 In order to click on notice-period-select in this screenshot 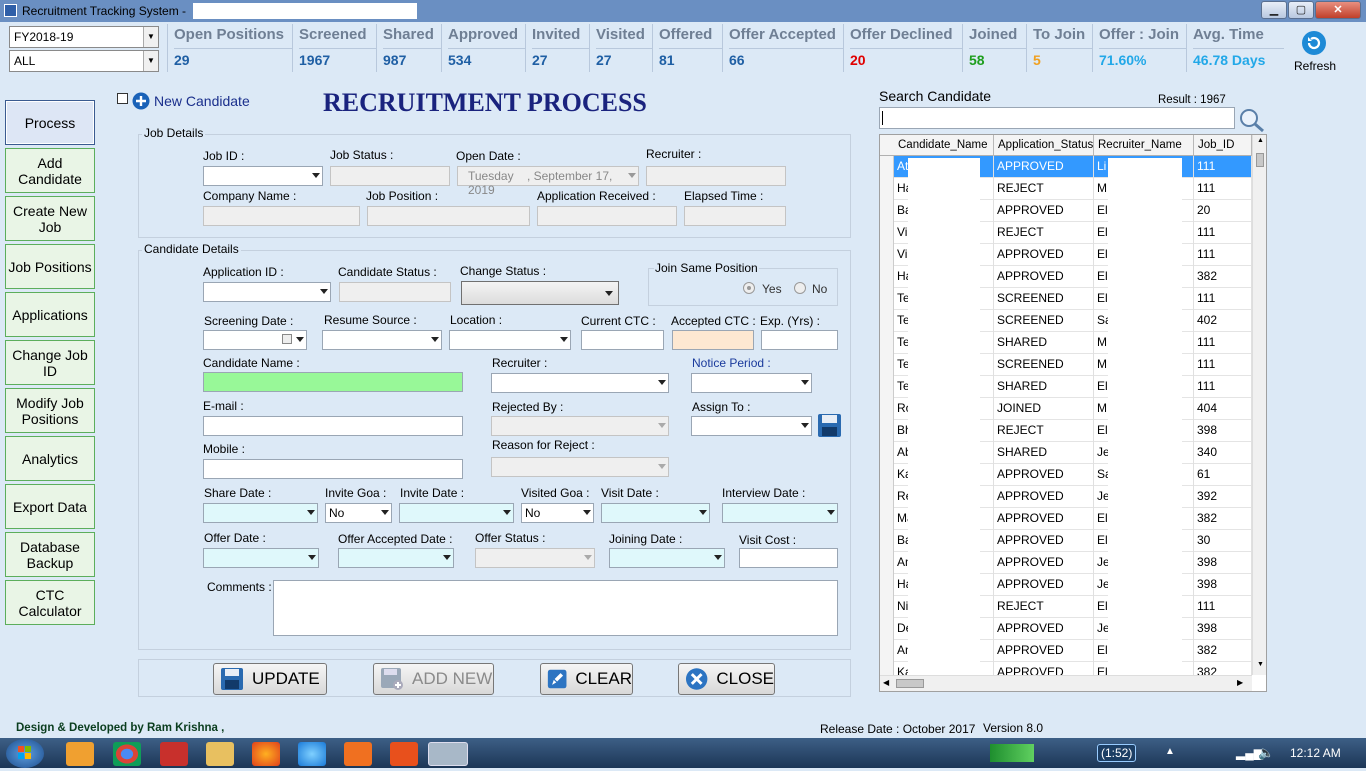, I will do `click(751, 383)`.